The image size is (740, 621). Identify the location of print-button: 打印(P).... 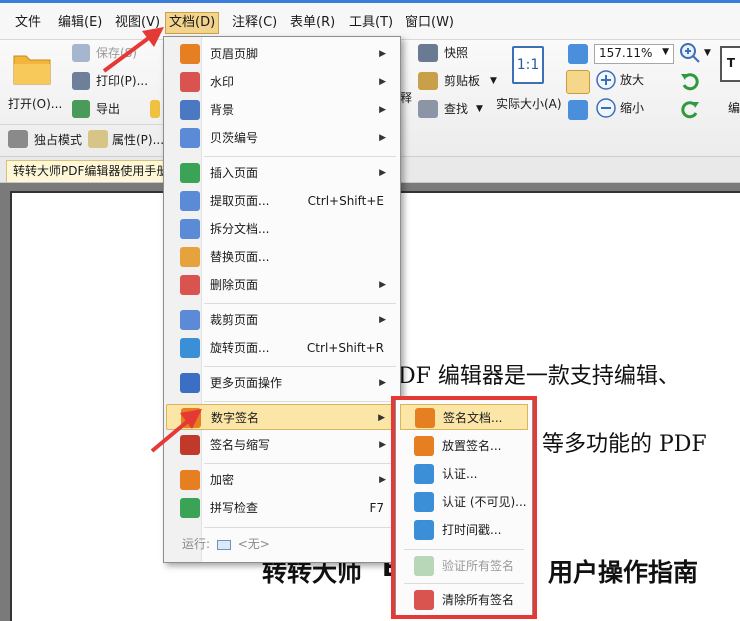
(122, 81).